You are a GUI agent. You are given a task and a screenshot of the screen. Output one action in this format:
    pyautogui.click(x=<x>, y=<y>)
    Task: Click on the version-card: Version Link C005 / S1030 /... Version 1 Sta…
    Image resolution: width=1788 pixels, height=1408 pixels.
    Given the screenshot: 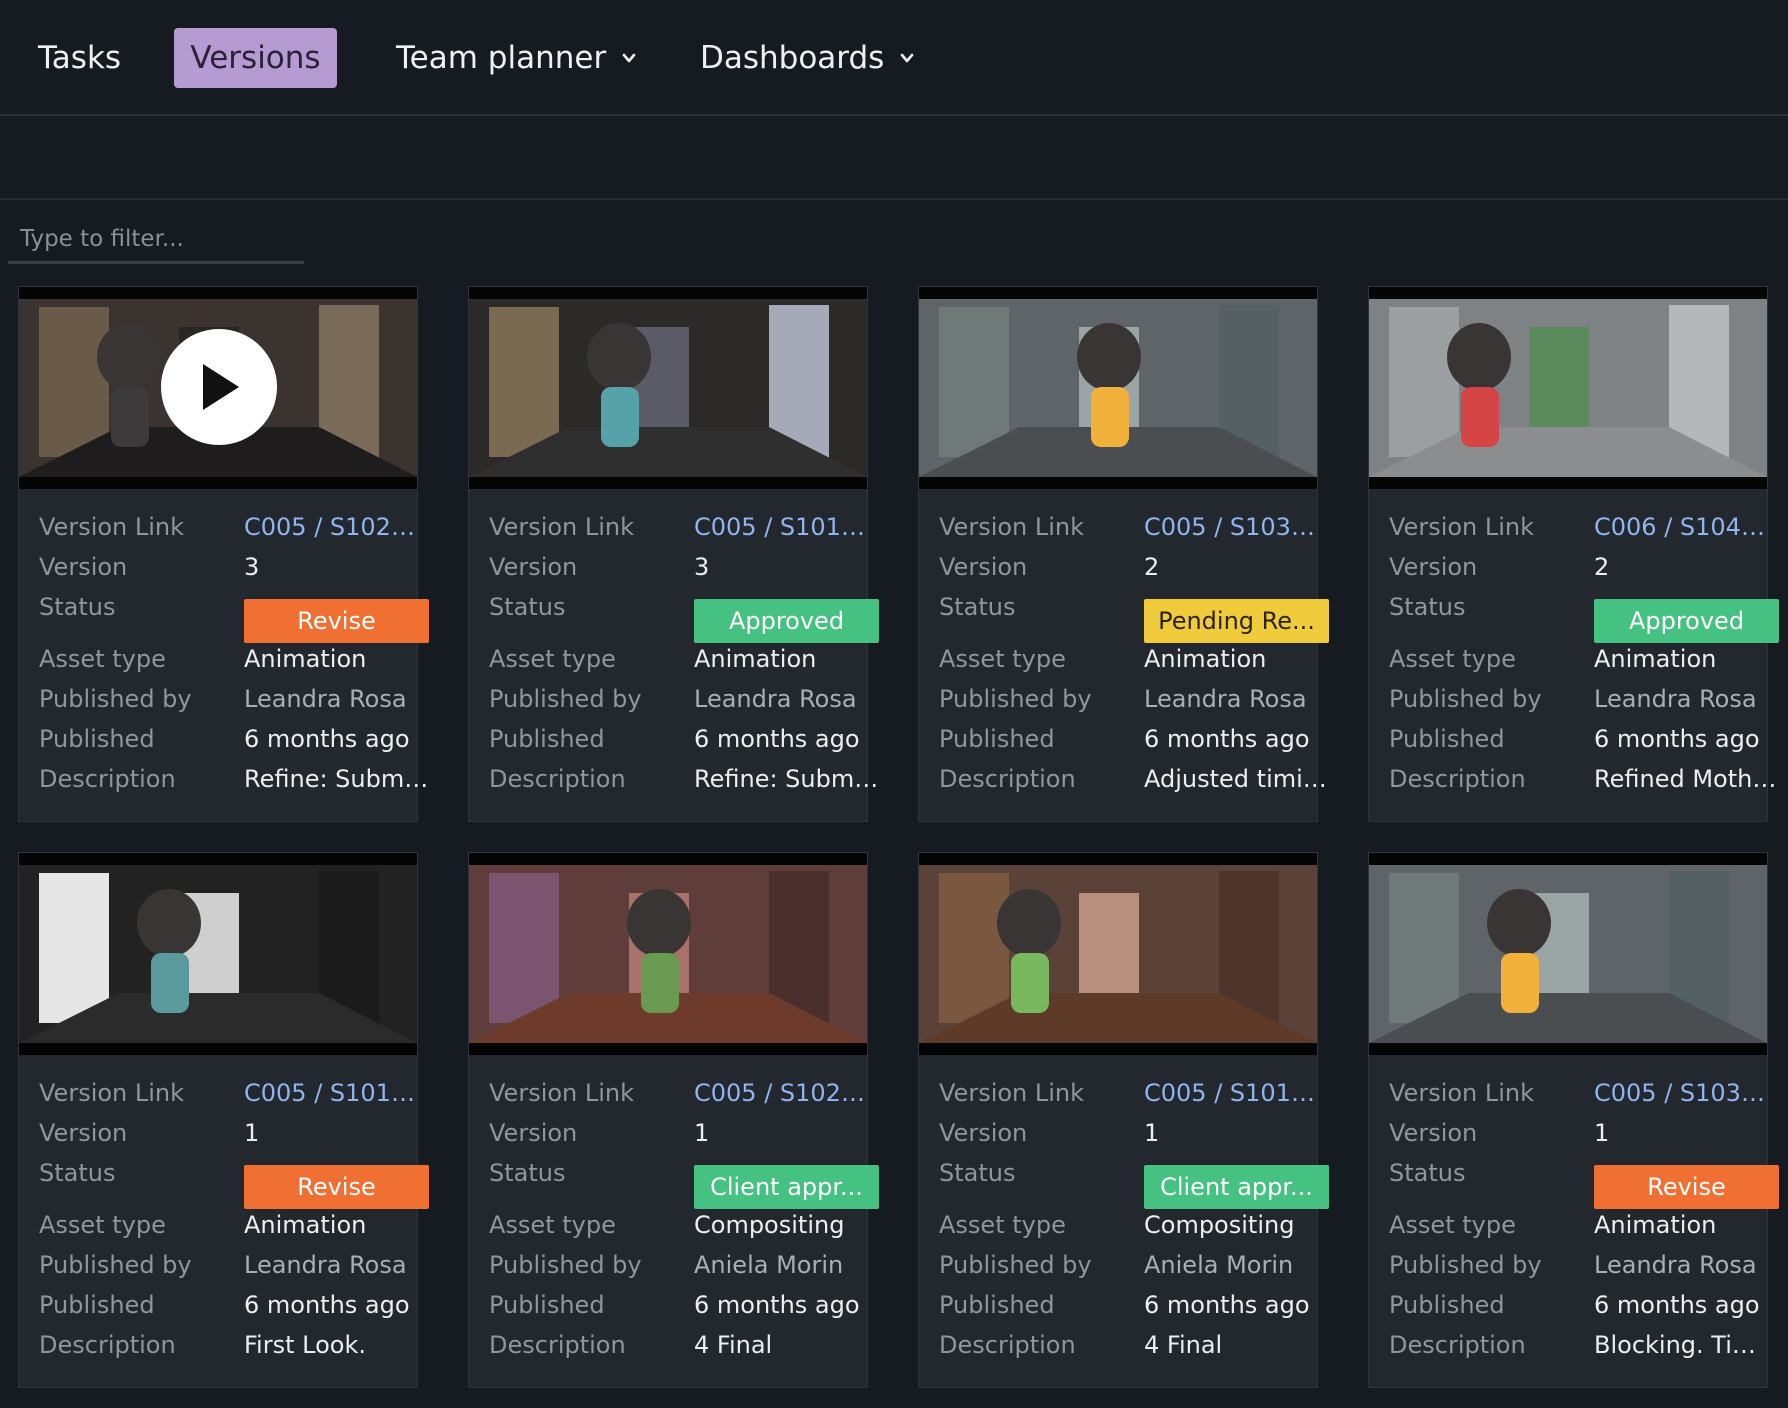 What is the action you would take?
    pyautogui.click(x=1573, y=1120)
    